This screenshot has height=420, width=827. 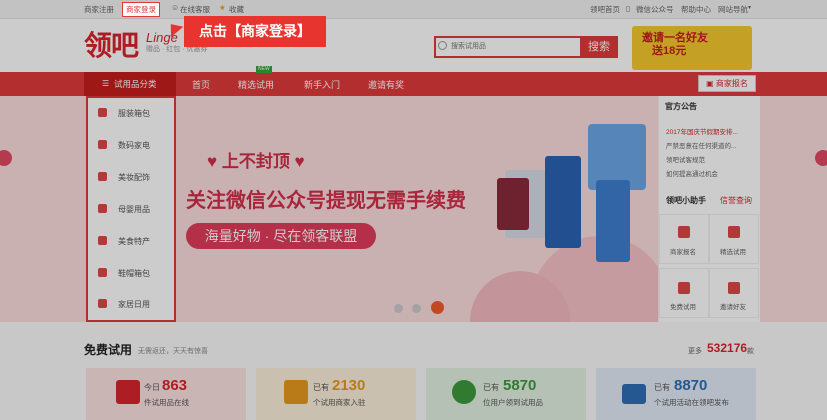 What do you see at coordinates (684, 288) in the screenshot?
I see `gift-icon` at bounding box center [684, 288].